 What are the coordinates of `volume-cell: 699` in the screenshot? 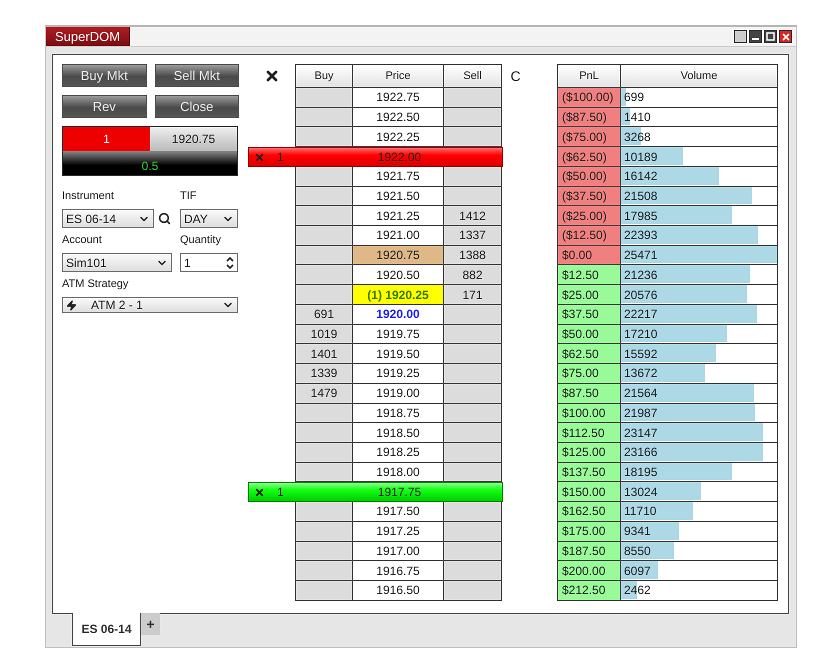 It's located at (699, 98).